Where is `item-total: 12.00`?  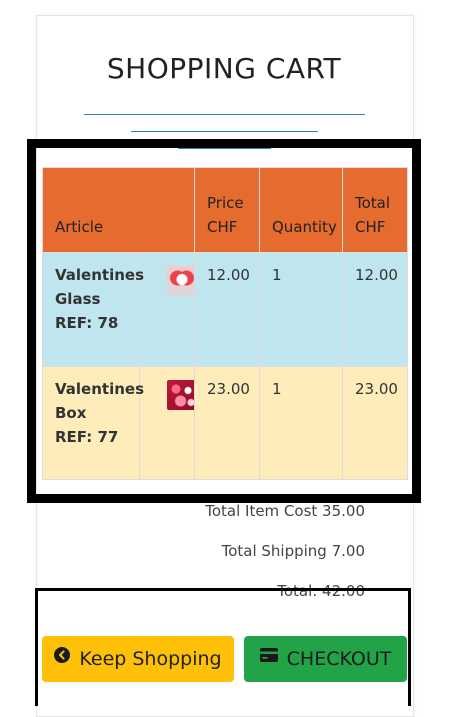
item-total: 12.00 is located at coordinates (375, 309).